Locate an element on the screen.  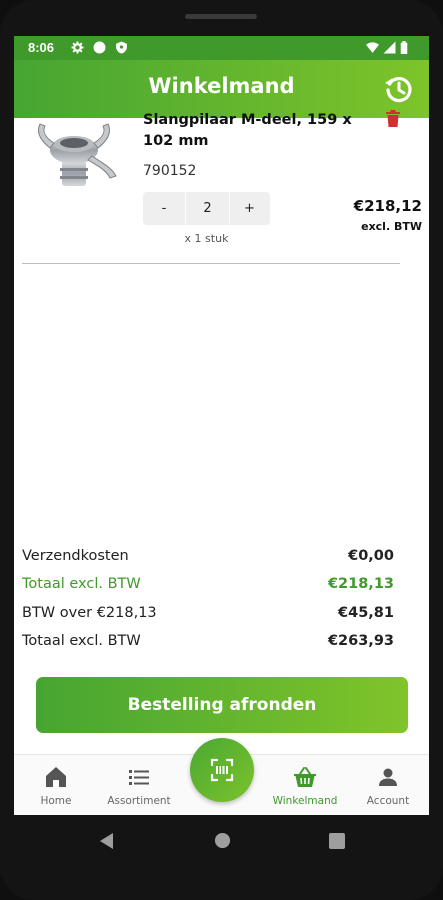
status-bar: 8:06 is located at coordinates (221, 48).